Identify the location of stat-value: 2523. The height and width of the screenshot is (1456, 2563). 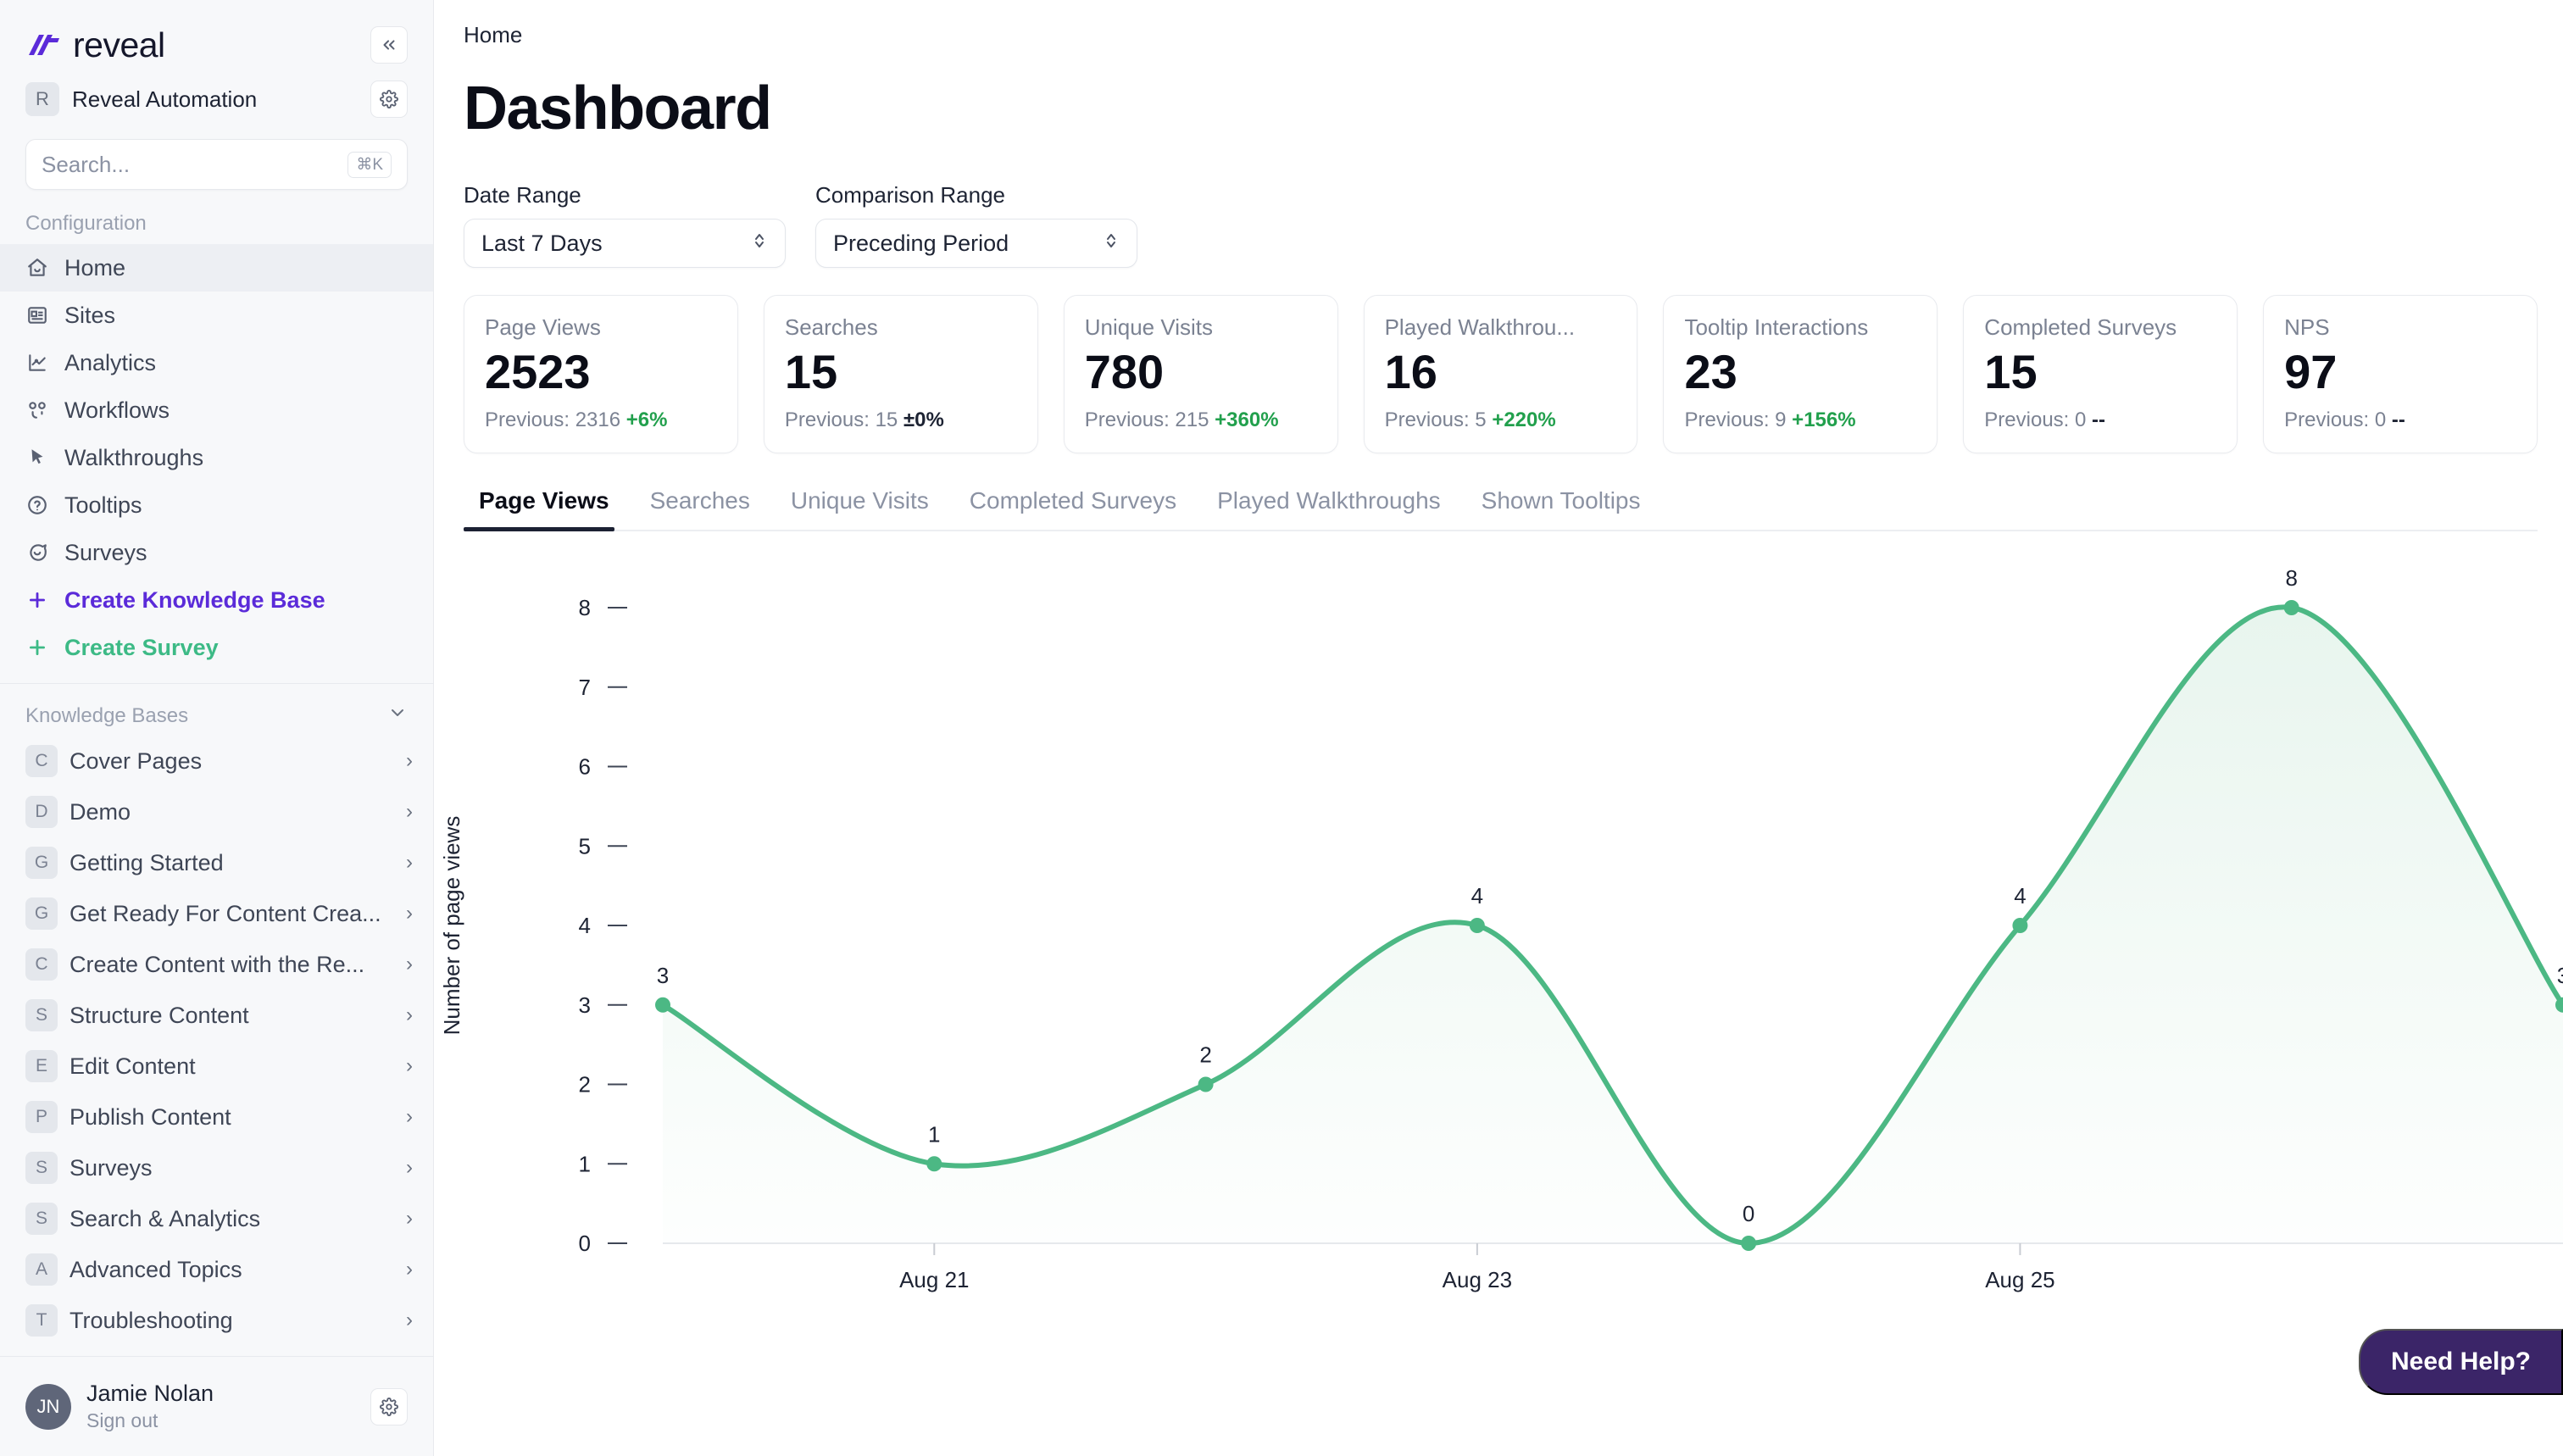
(538, 372).